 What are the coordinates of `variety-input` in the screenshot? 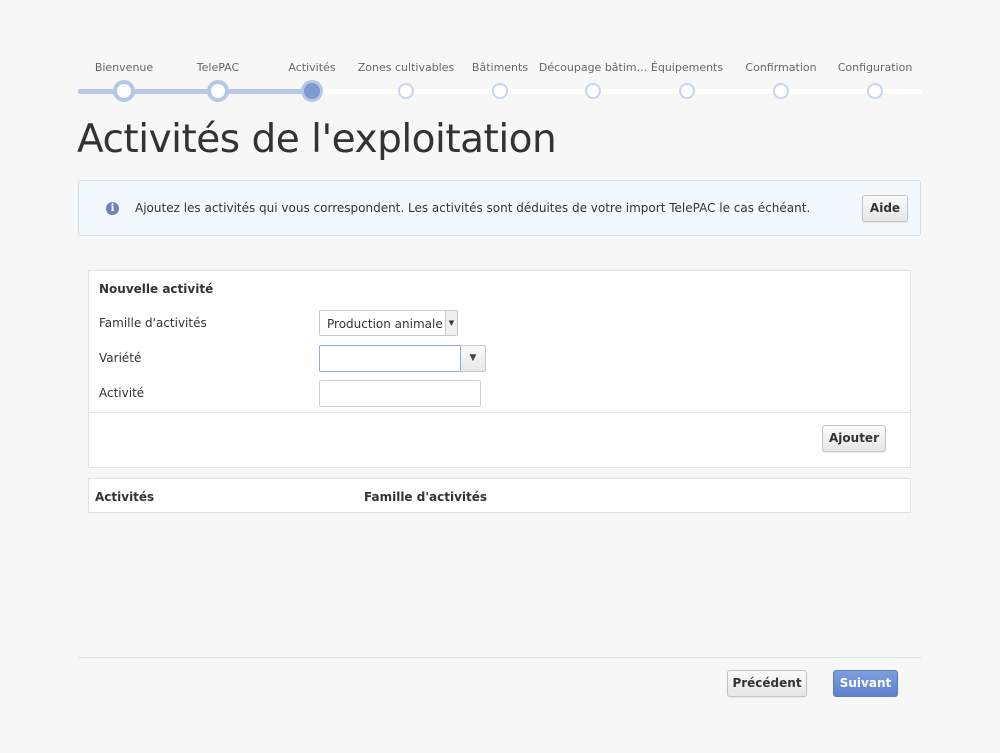 It's located at (390, 358).